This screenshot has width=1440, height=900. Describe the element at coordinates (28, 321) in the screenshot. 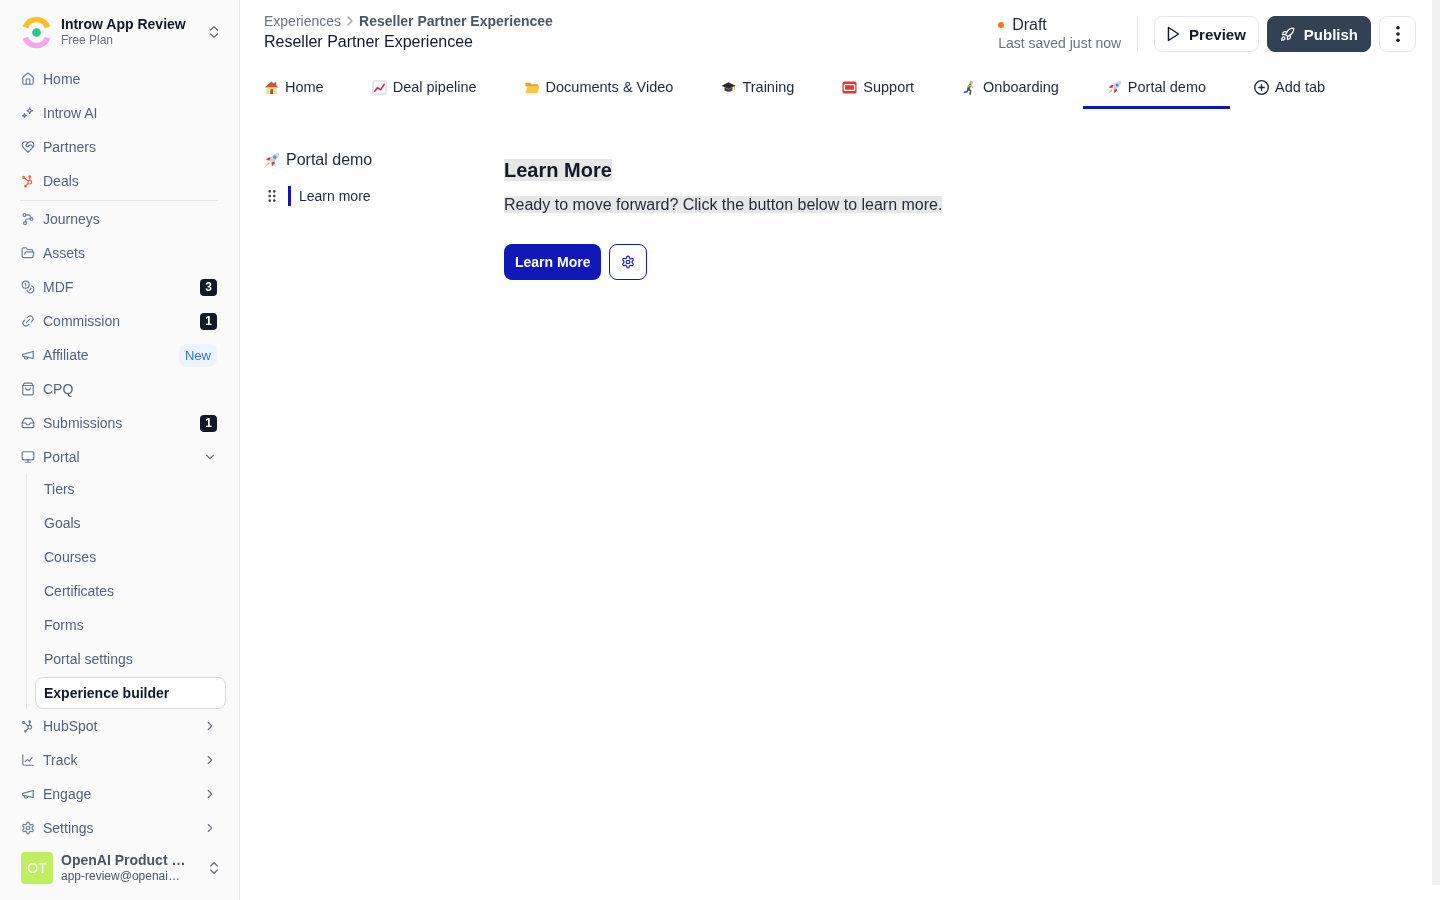

I see `chain-icon` at that location.